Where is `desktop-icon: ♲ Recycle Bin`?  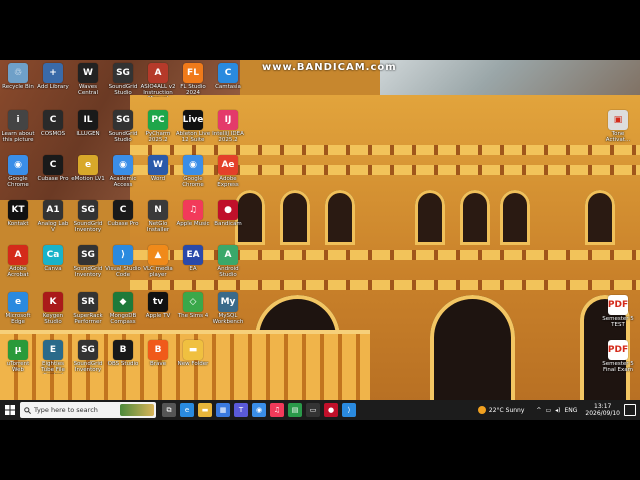 desktop-icon: ♲ Recycle Bin is located at coordinates (18, 76).